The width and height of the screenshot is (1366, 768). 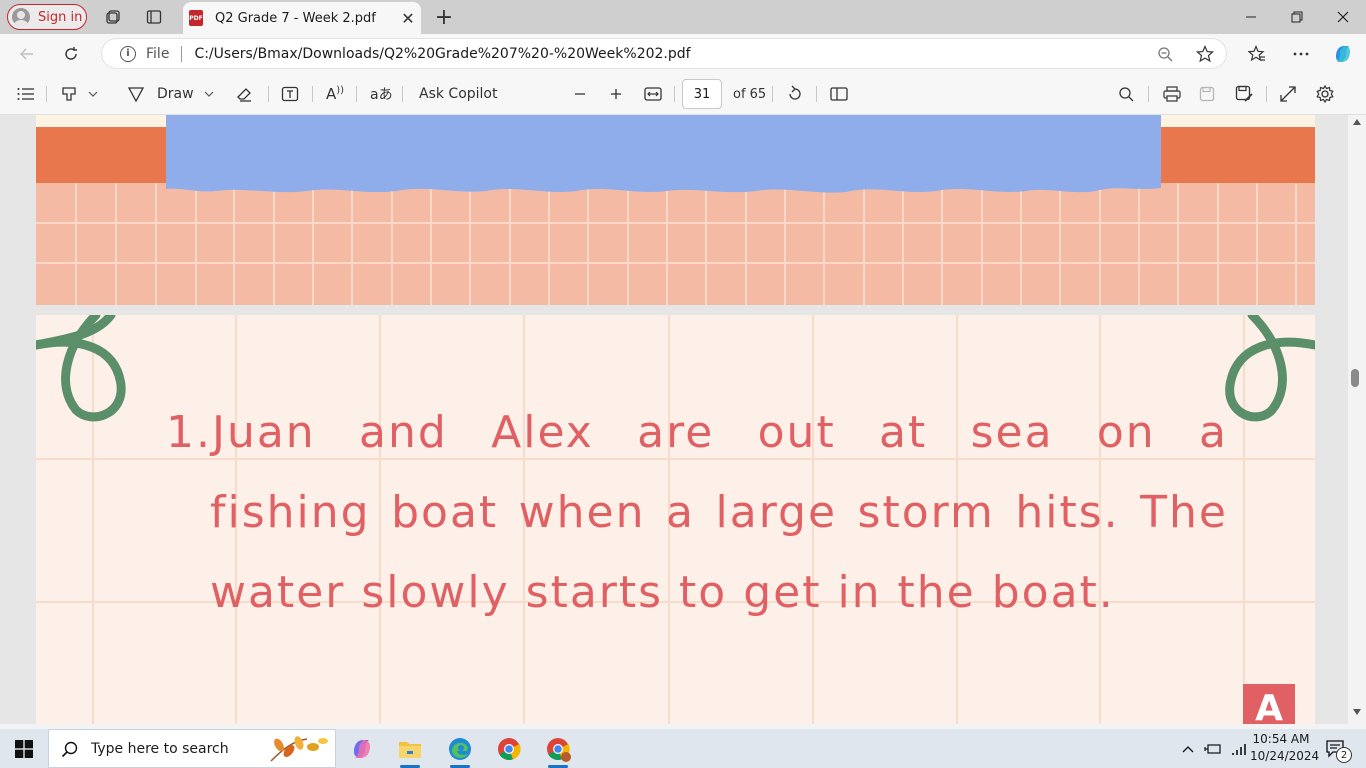 What do you see at coordinates (795, 94) in the screenshot?
I see `rotate-icon` at bounding box center [795, 94].